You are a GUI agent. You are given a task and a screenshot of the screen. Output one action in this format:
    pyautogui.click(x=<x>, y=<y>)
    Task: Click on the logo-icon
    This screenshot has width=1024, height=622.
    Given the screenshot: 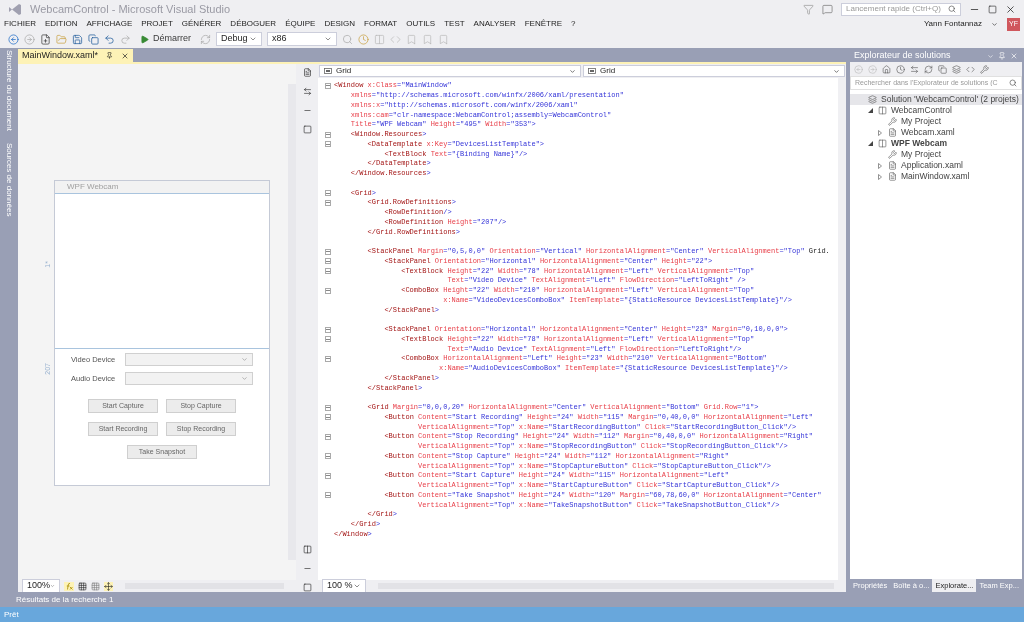 What is the action you would take?
    pyautogui.click(x=15, y=9)
    